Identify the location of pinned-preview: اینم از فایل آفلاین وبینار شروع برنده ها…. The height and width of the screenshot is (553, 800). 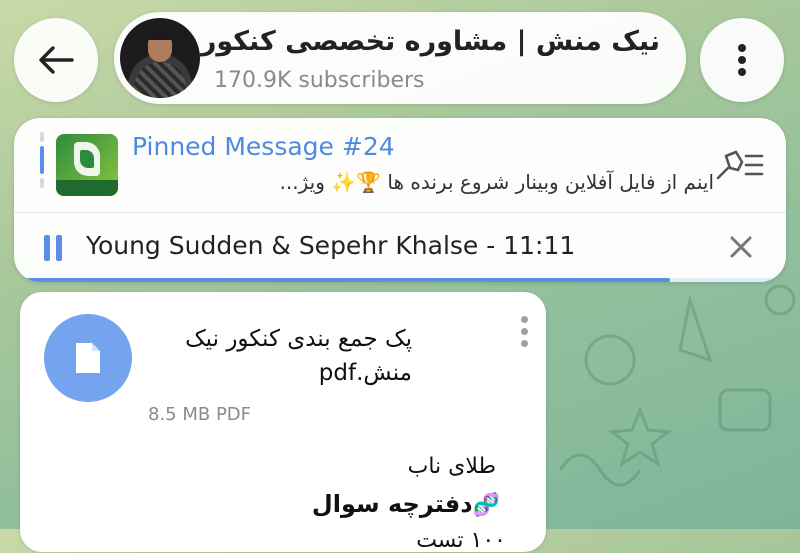
(496, 182).